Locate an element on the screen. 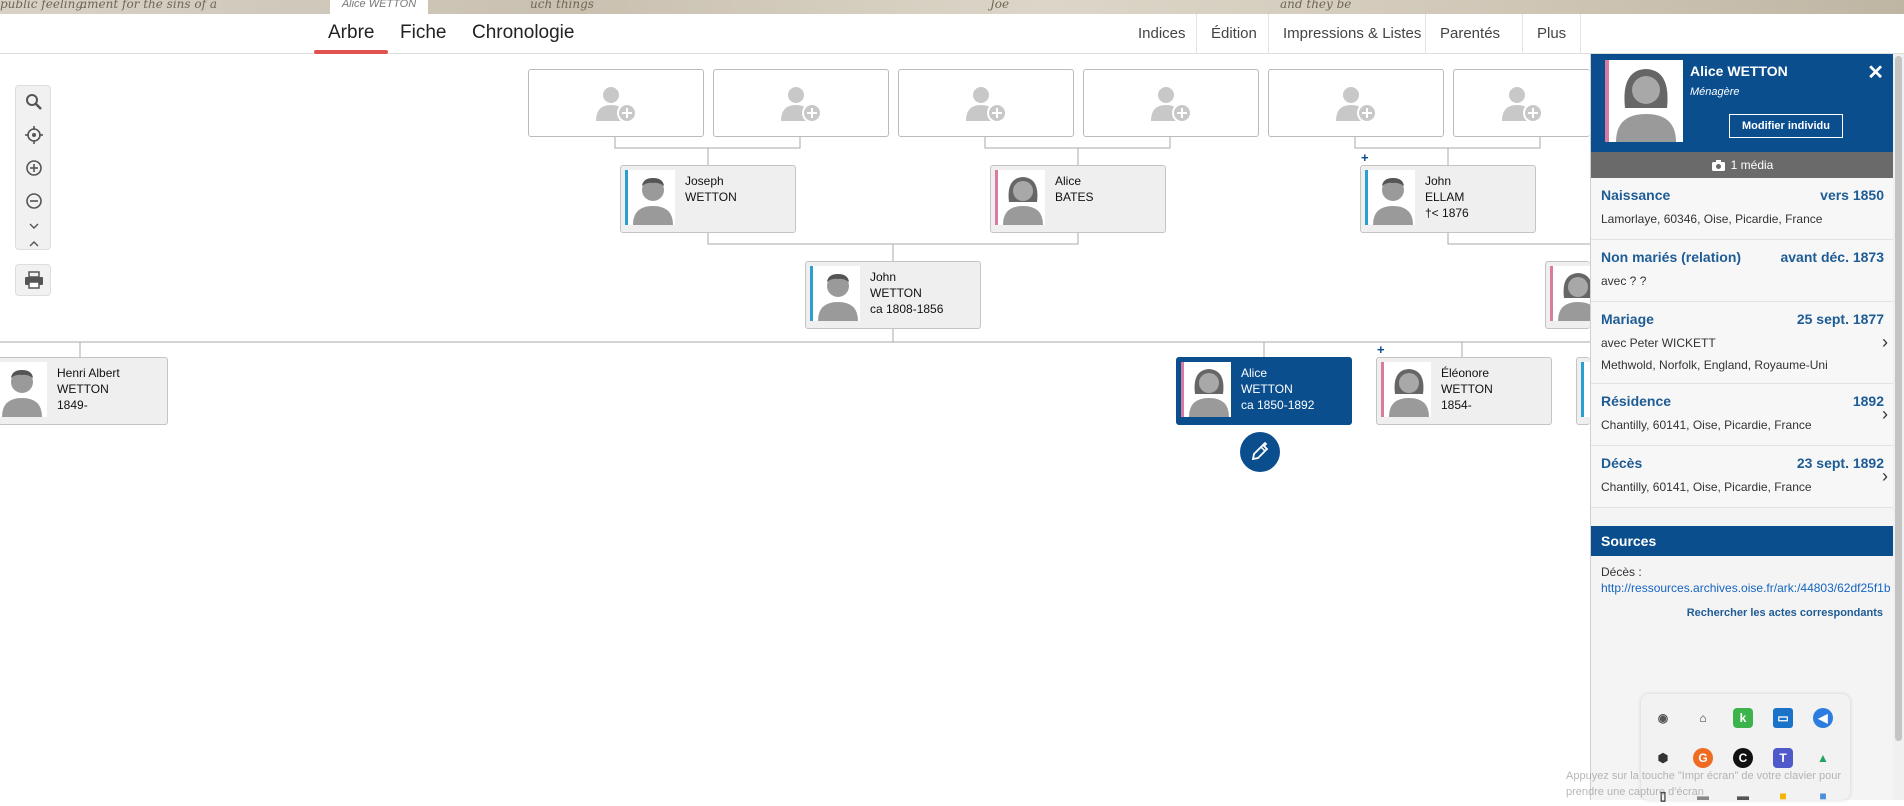 This screenshot has width=1904, height=806. person-card: Joseph WETTON is located at coordinates (708, 199).